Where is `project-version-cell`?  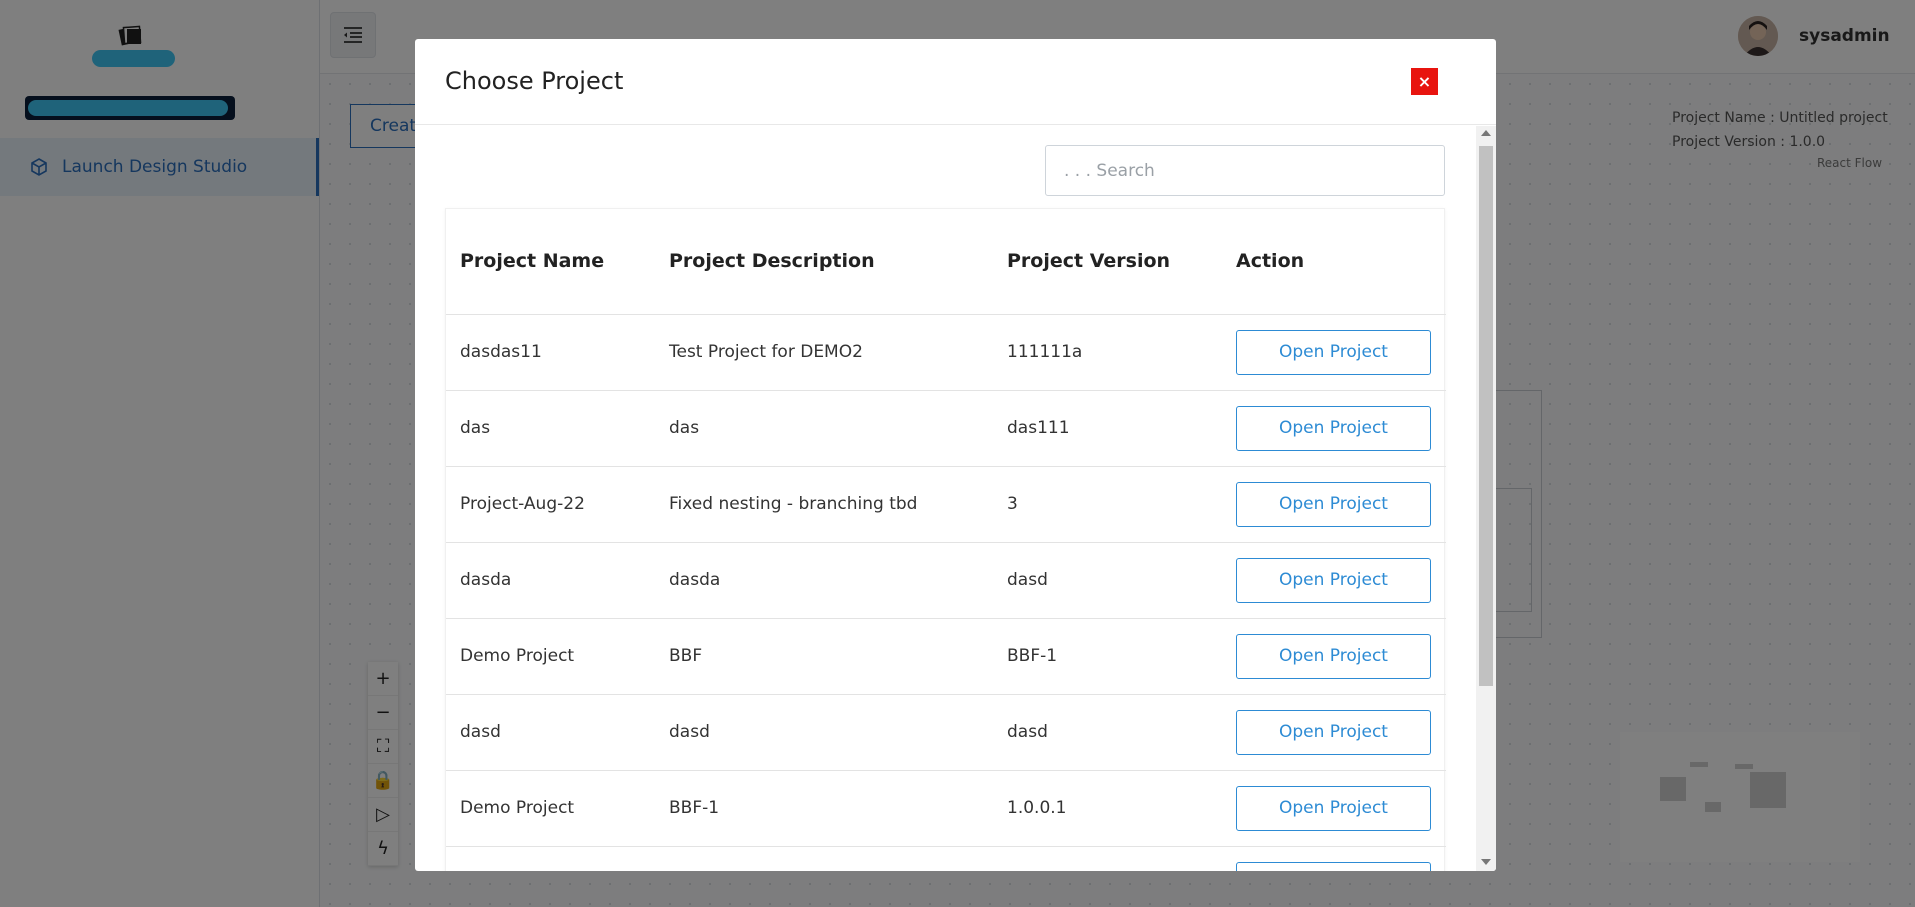 project-version-cell is located at coordinates (1107, 858).